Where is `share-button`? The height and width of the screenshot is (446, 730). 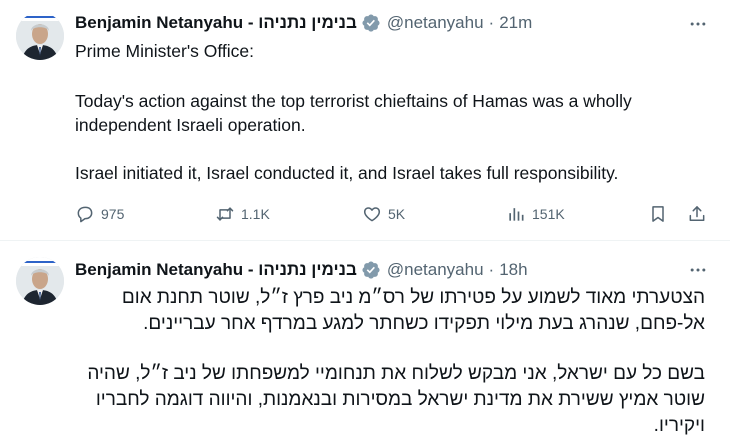 share-button is located at coordinates (697, 214).